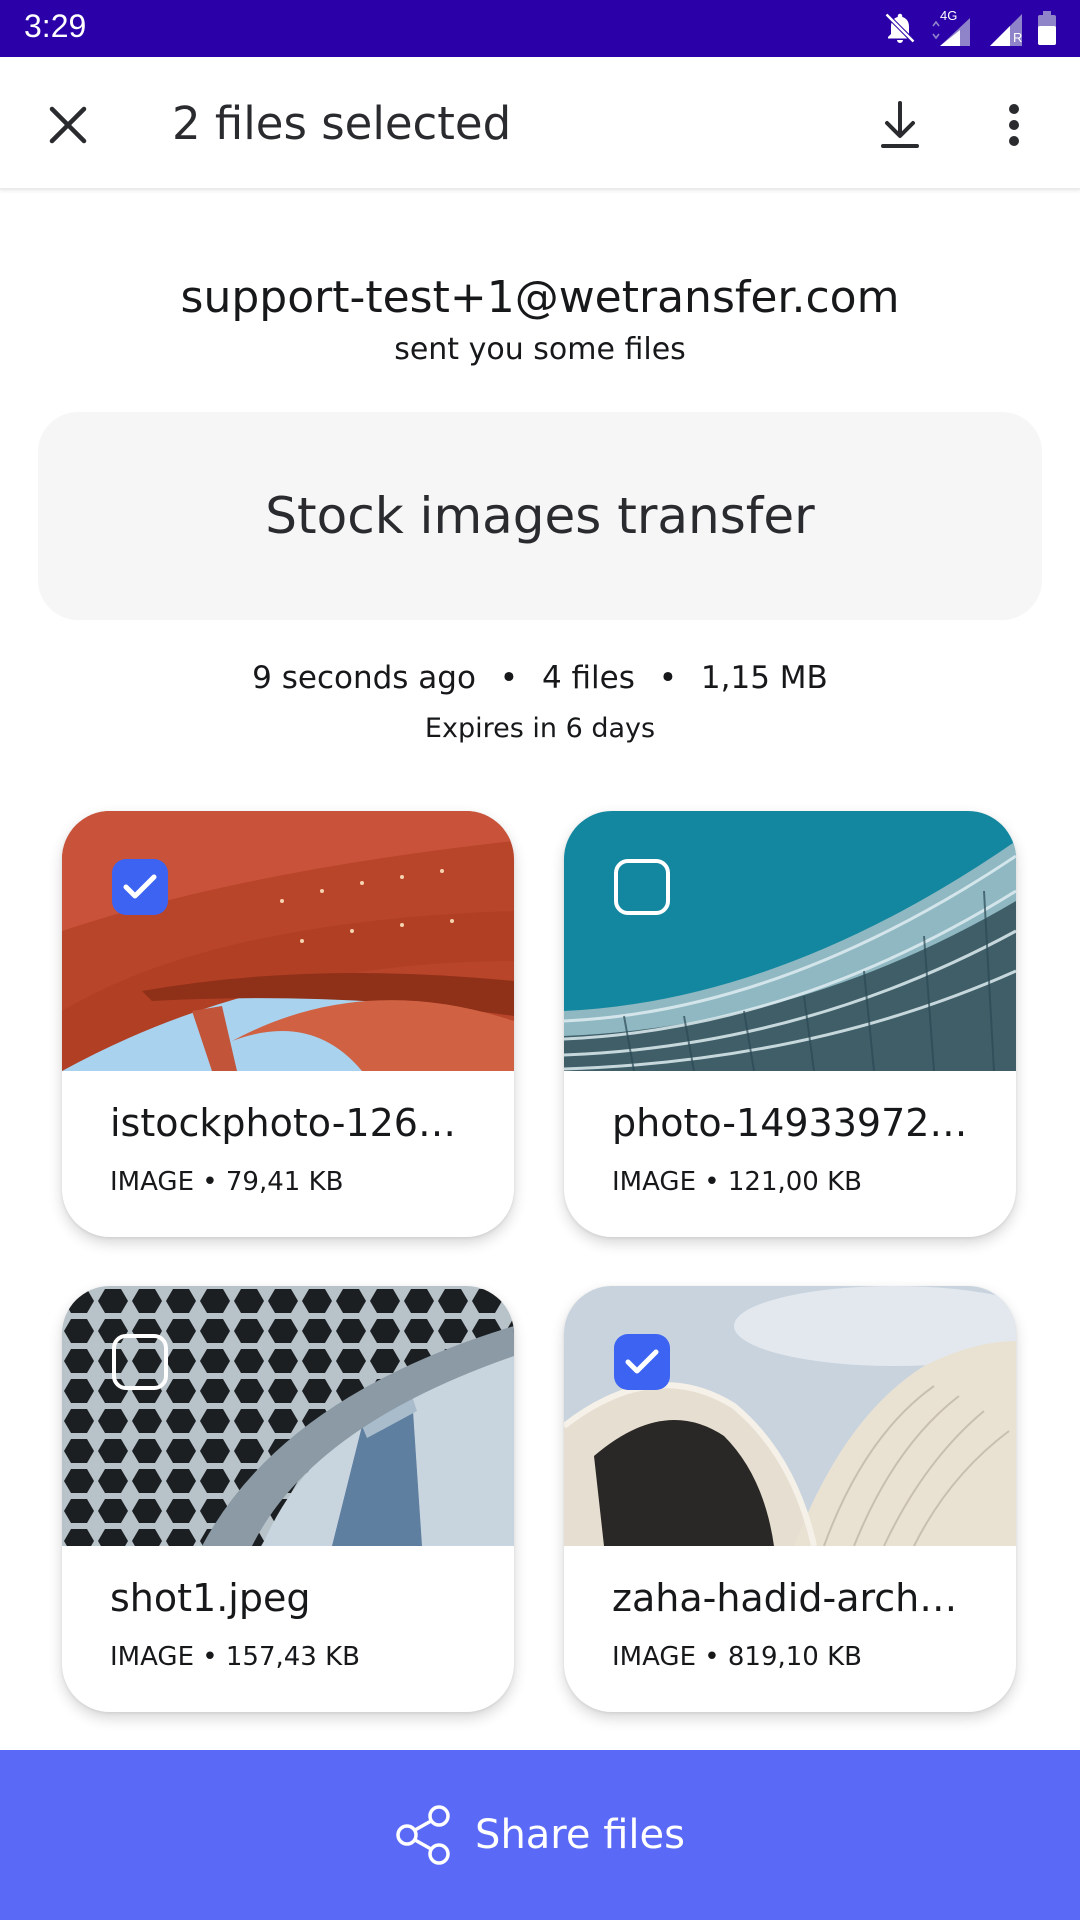 Image resolution: width=1080 pixels, height=1920 pixels. What do you see at coordinates (342, 123) in the screenshot?
I see `selection-title: 2 files selected` at bounding box center [342, 123].